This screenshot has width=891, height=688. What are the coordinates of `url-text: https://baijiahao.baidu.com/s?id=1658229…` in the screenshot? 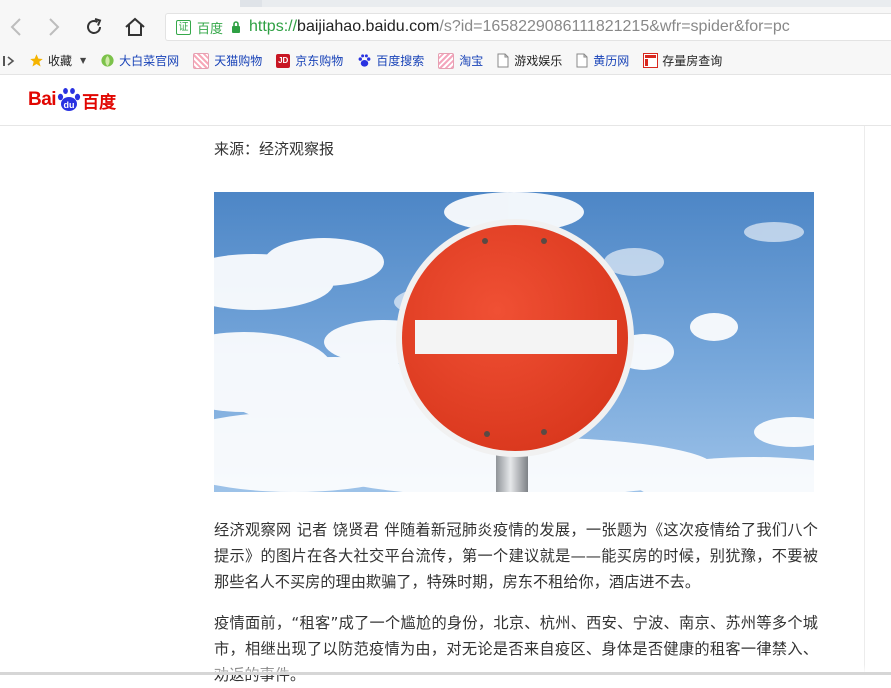 It's located at (519, 27).